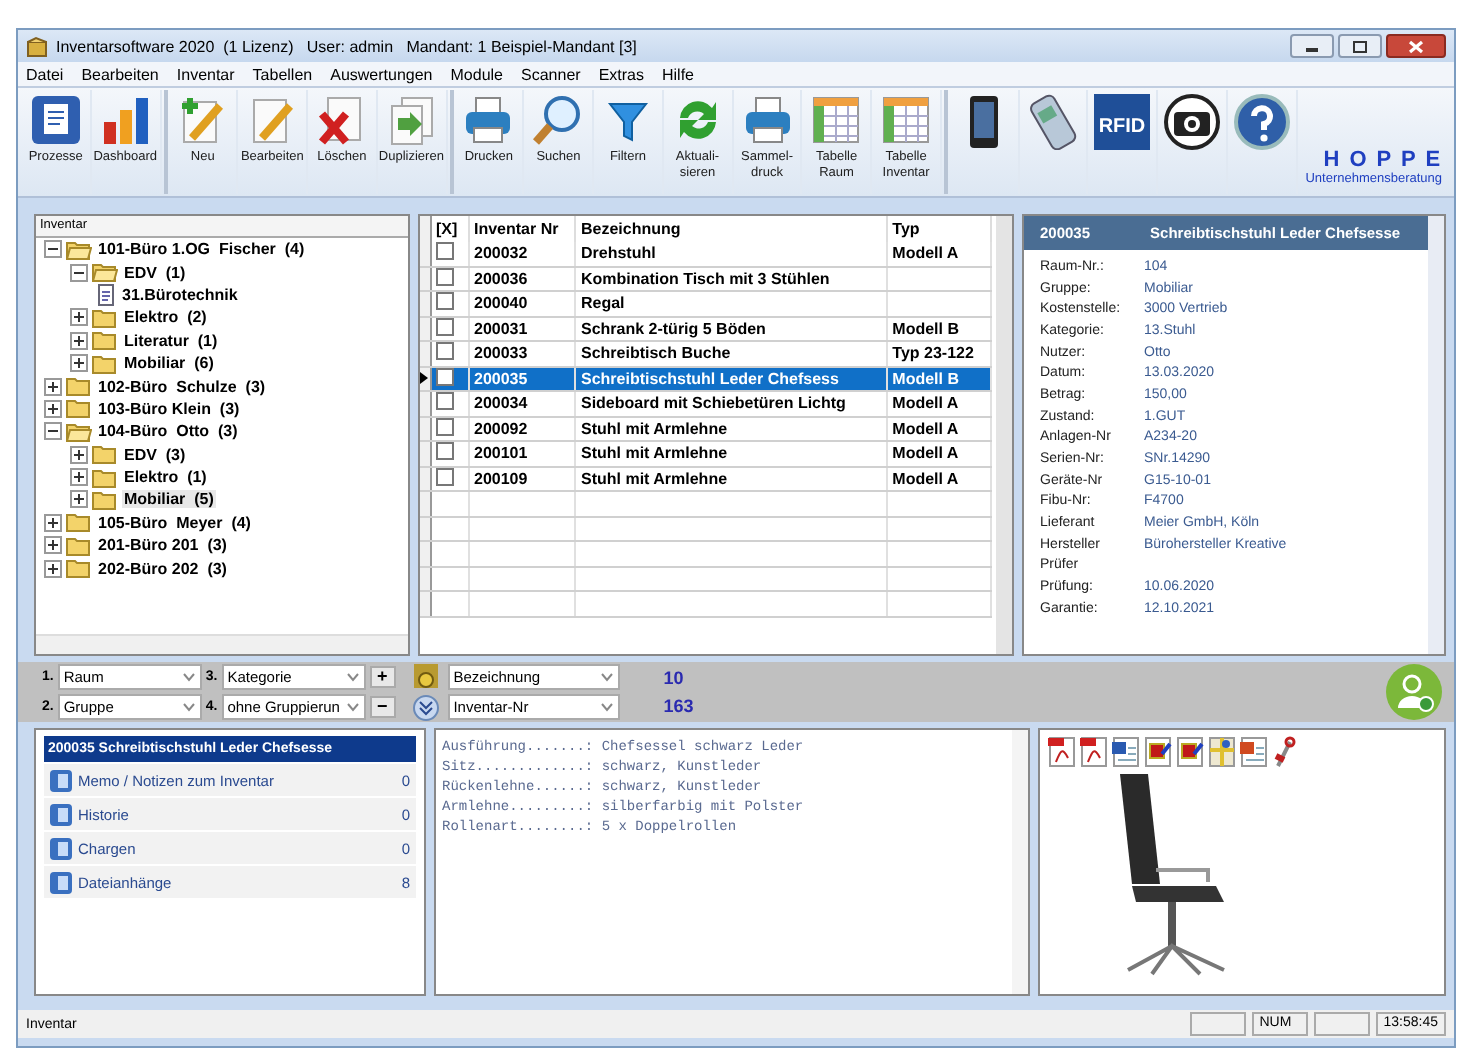 The height and width of the screenshot is (1056, 1464). What do you see at coordinates (767, 120) in the screenshot?
I see `printer-icon` at bounding box center [767, 120].